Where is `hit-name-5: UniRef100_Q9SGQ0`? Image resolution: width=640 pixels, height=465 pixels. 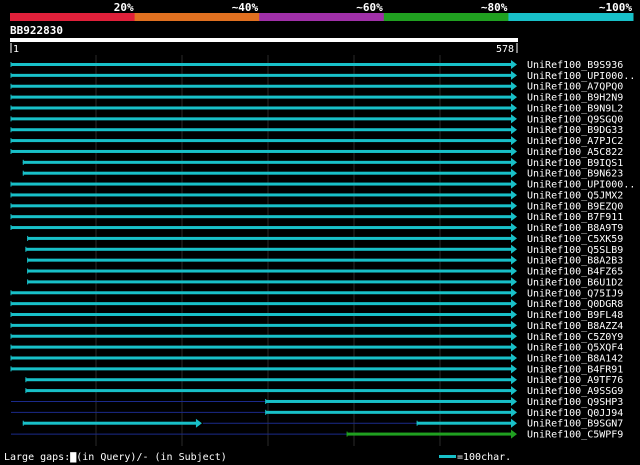
hit-name-5: UniRef100_Q9SGQ0 is located at coordinates (575, 119).